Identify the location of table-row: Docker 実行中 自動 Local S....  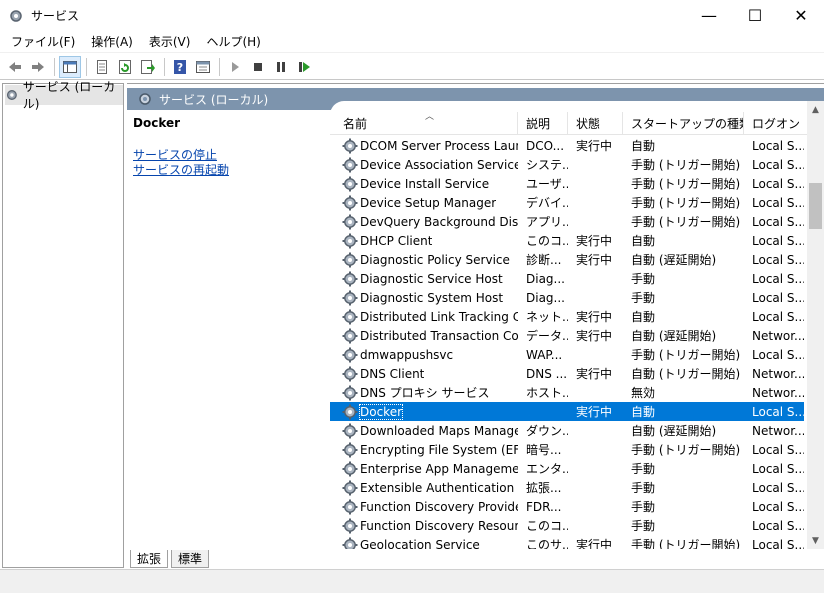
(567, 411).